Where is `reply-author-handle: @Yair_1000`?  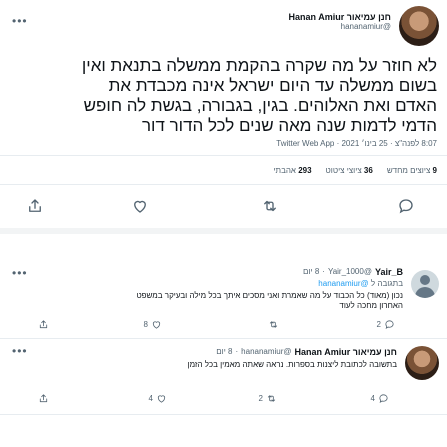 reply-author-handle: @Yair_1000 is located at coordinates (350, 272).